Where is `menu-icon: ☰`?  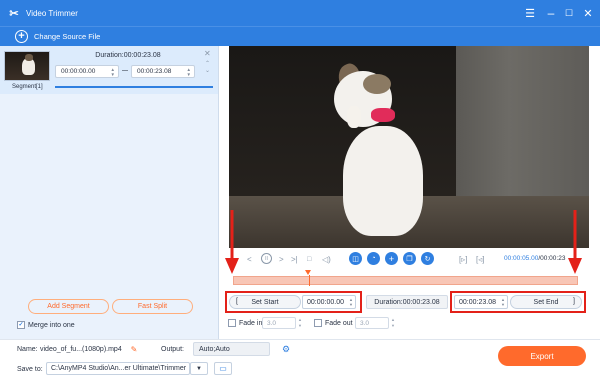
menu-icon: ☰ is located at coordinates (530, 13).